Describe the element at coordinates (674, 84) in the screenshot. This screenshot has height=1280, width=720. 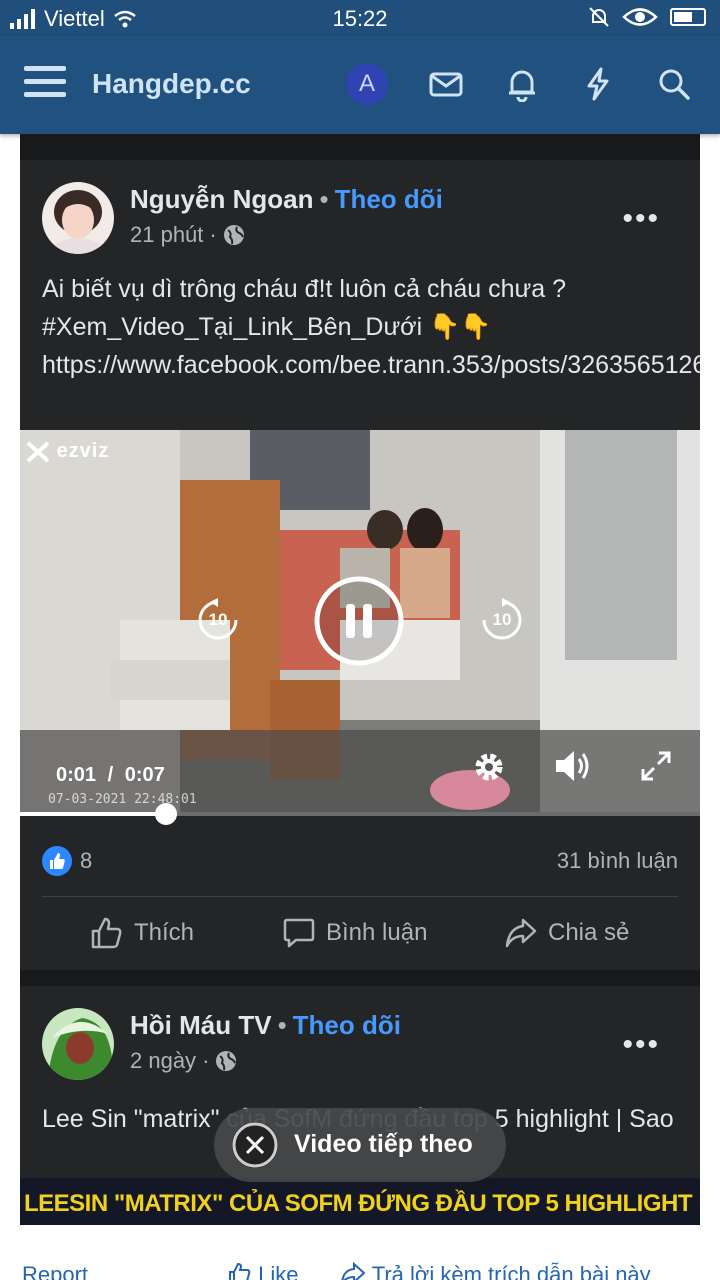
I see `search-icon` at that location.